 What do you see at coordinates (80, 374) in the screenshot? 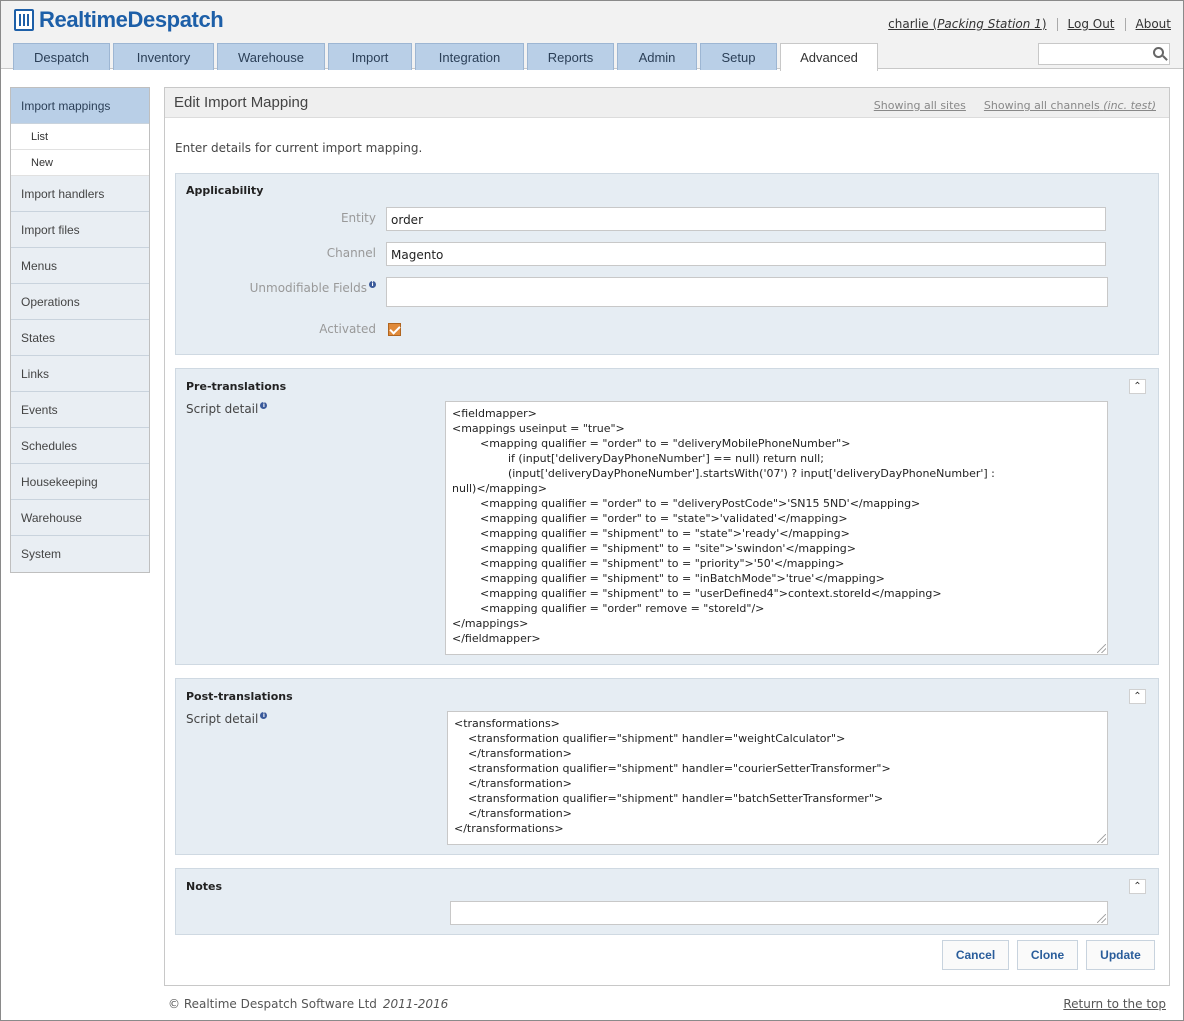
I see `sidebar-item-links: Links` at bounding box center [80, 374].